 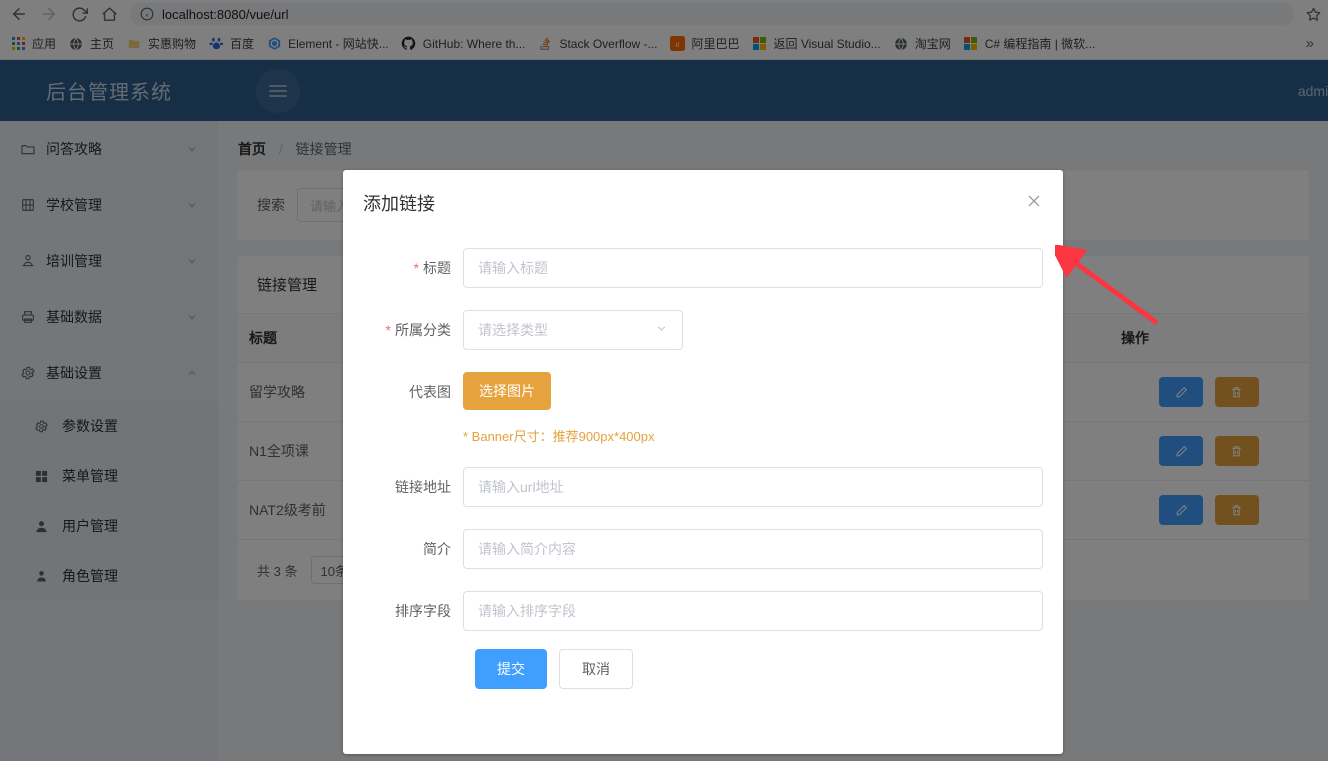 What do you see at coordinates (437, 268) in the screenshot?
I see `label-text: 标题` at bounding box center [437, 268].